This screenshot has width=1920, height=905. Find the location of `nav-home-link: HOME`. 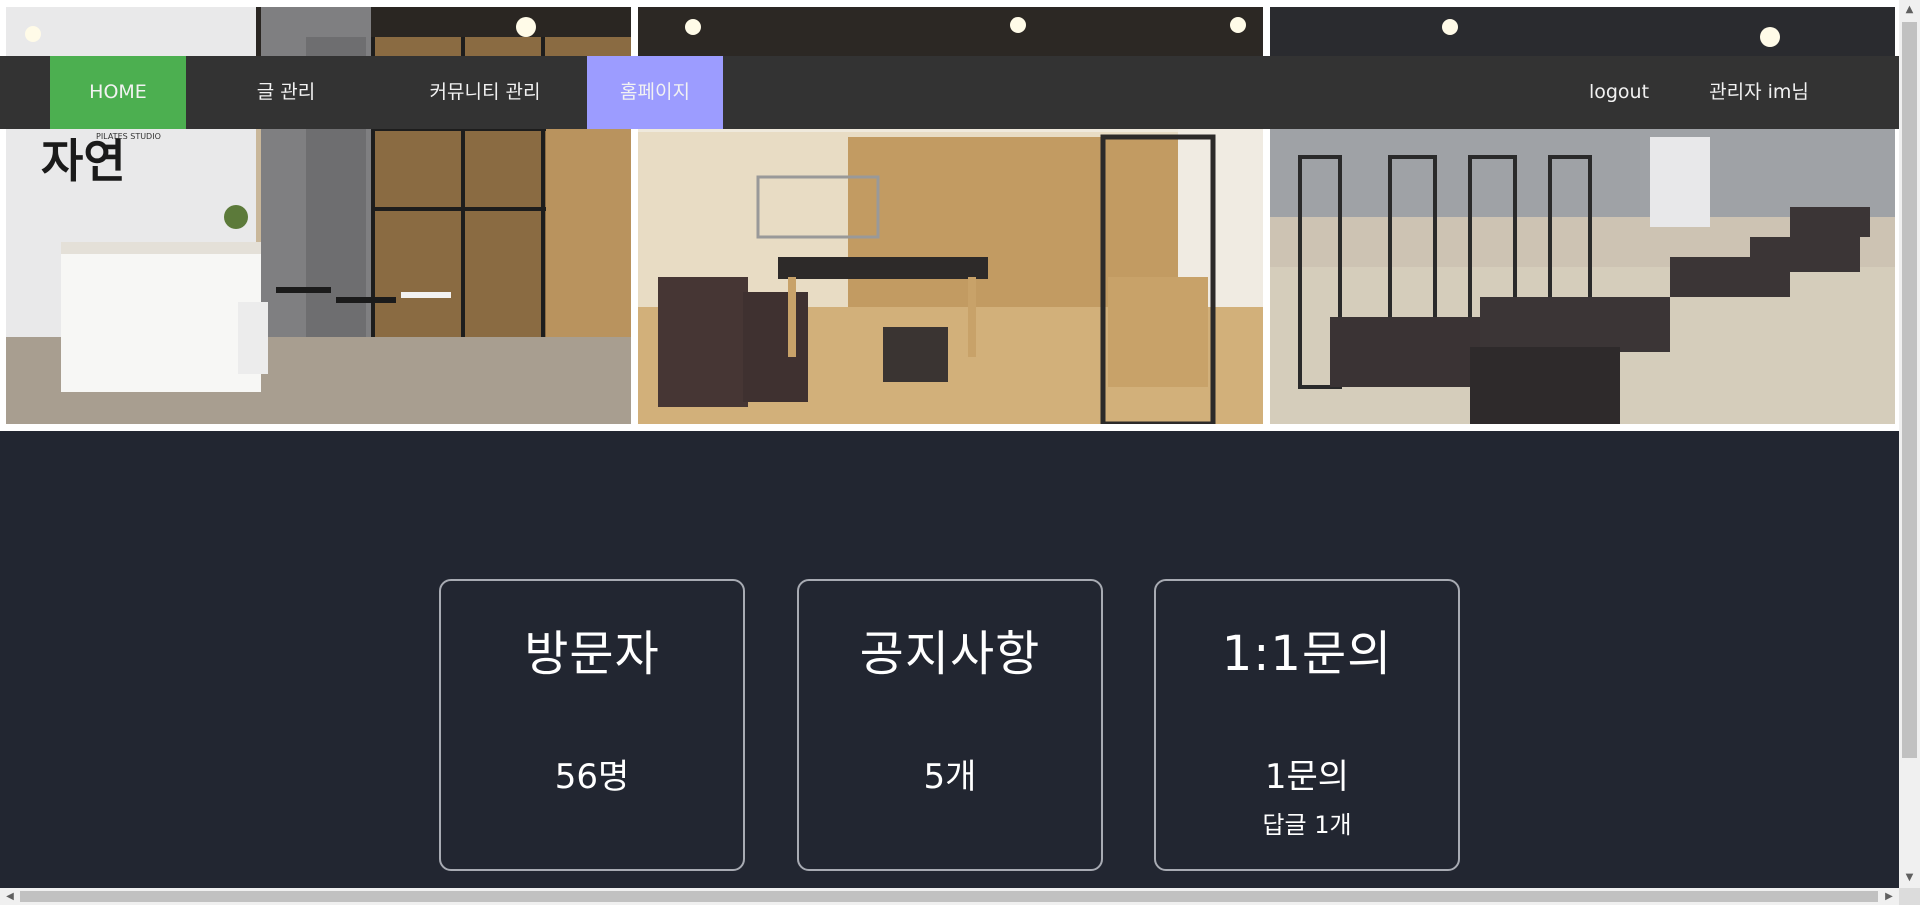

nav-home-link: HOME is located at coordinates (118, 92).